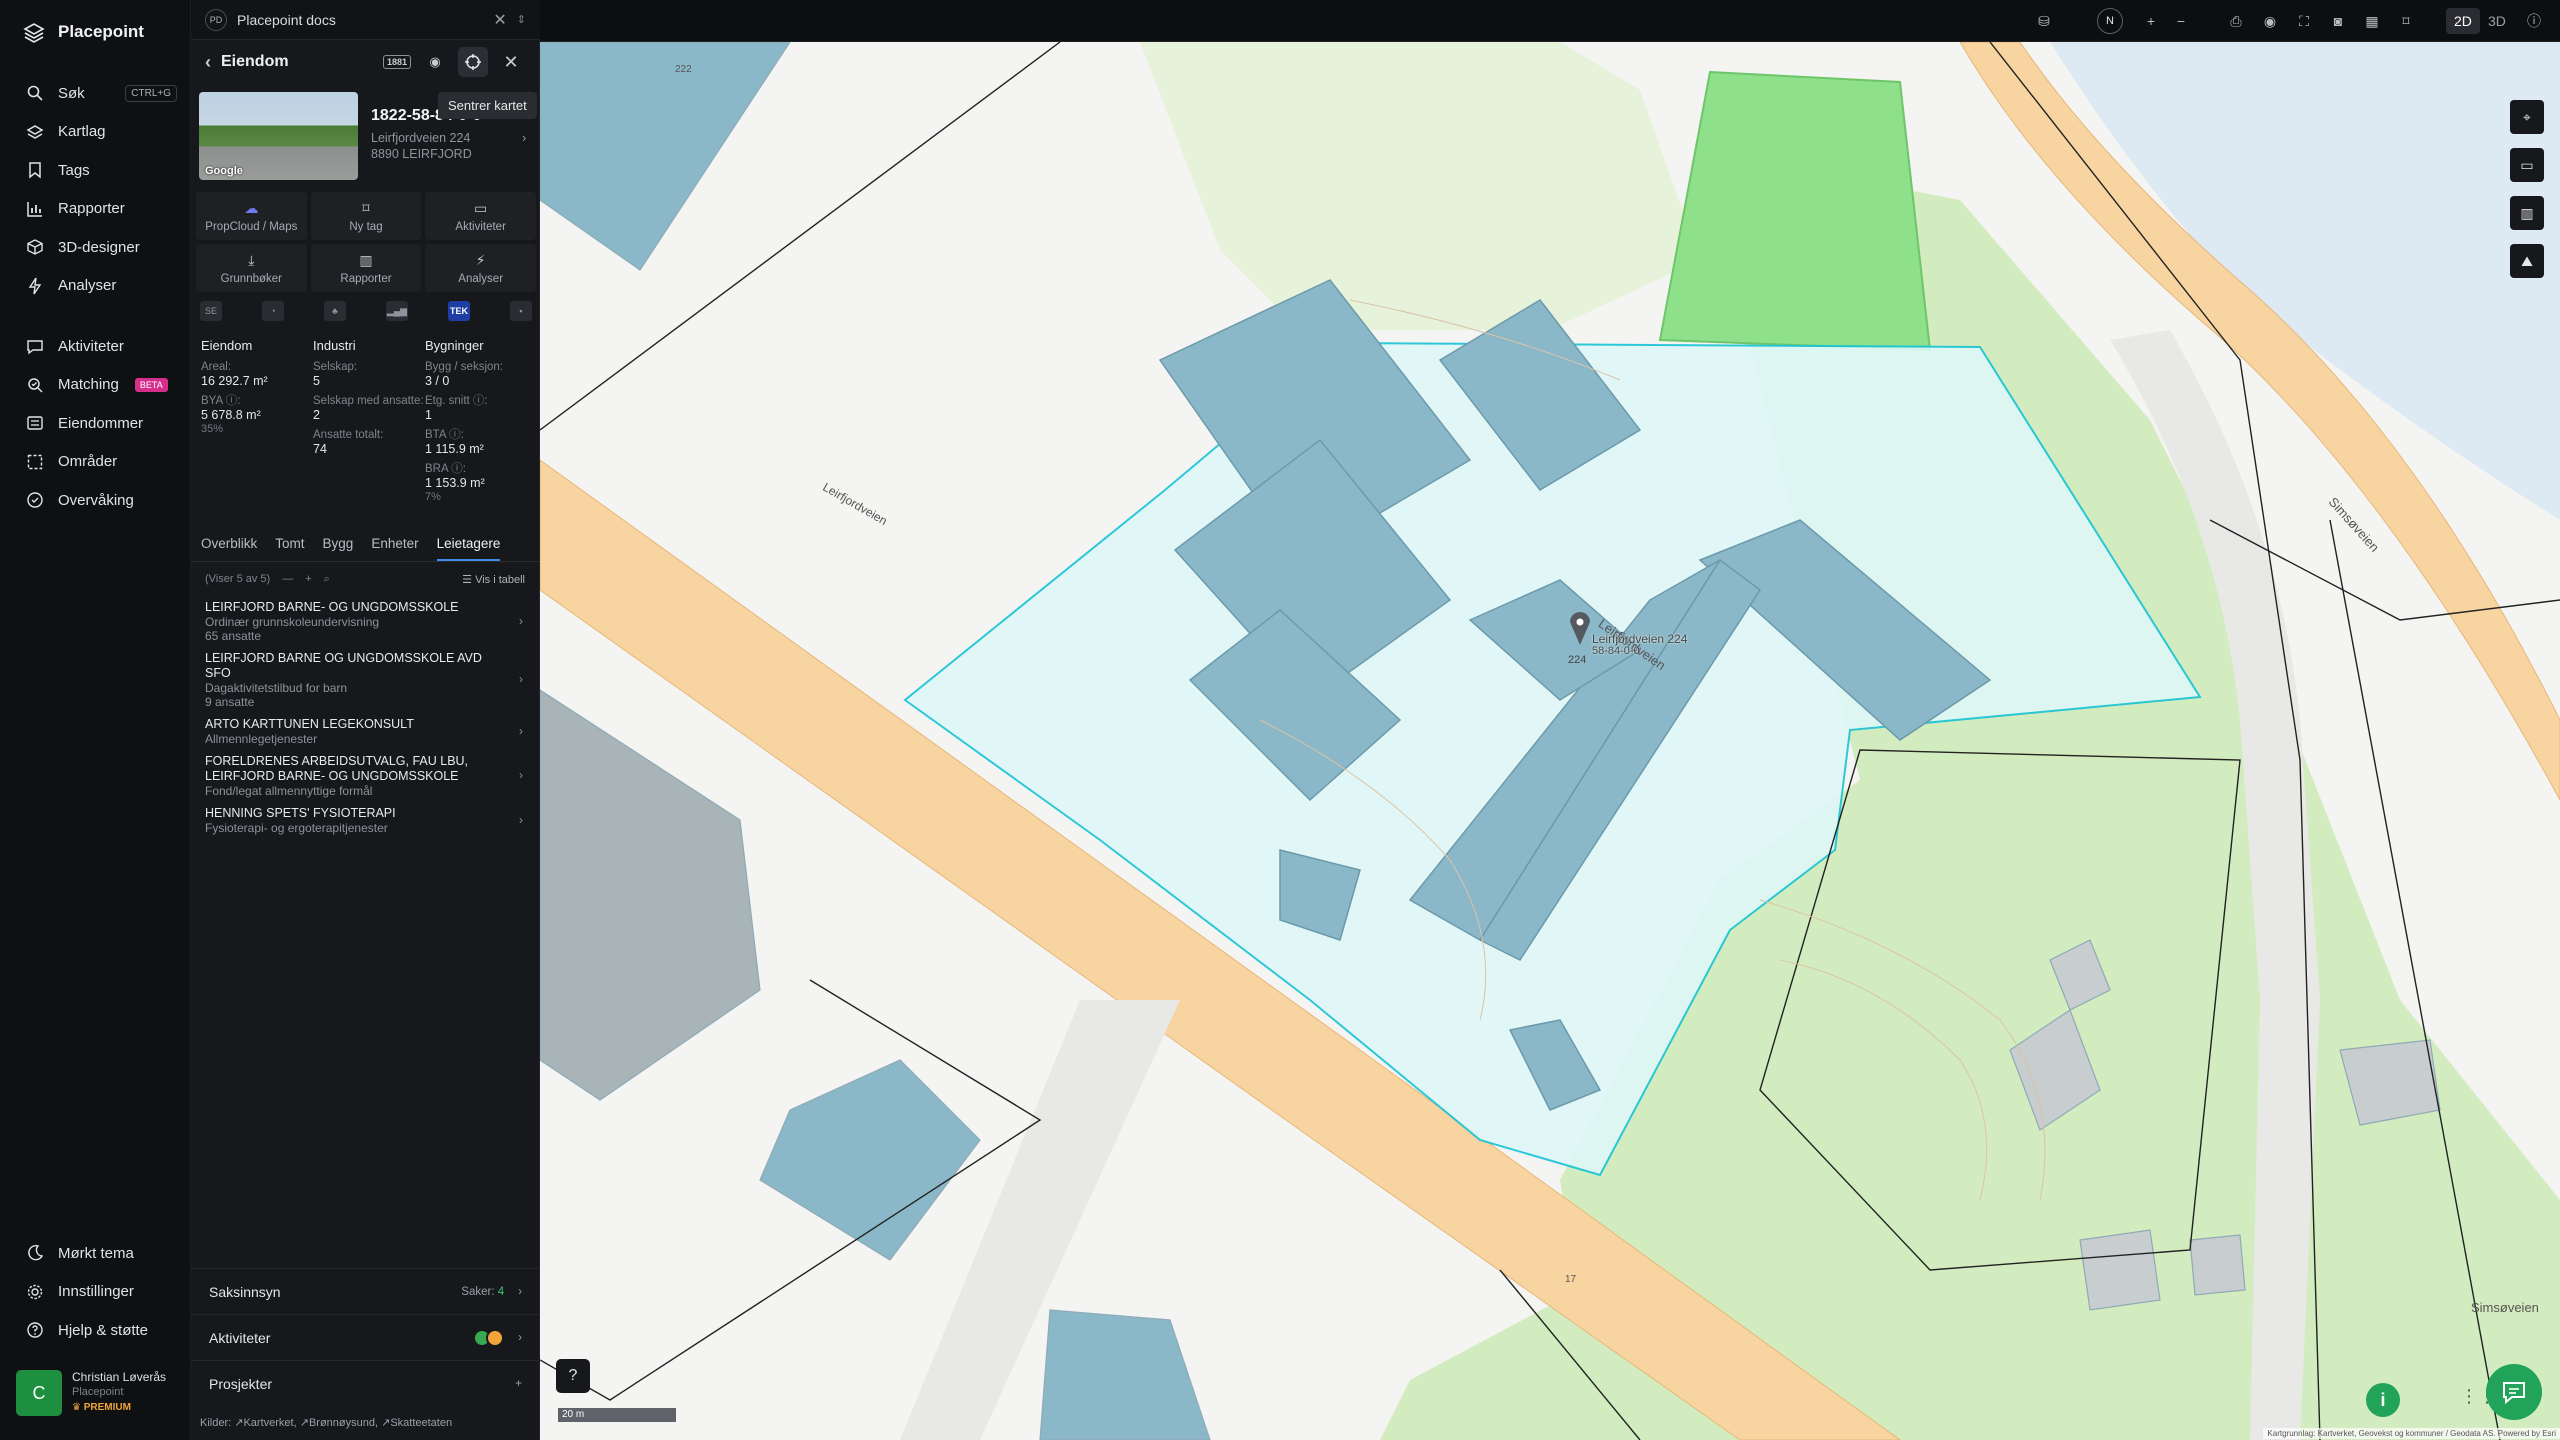 Image resolution: width=2560 pixels, height=1440 pixels. Describe the element at coordinates (74, 170) in the screenshot. I see `nav-label: Tags` at that location.